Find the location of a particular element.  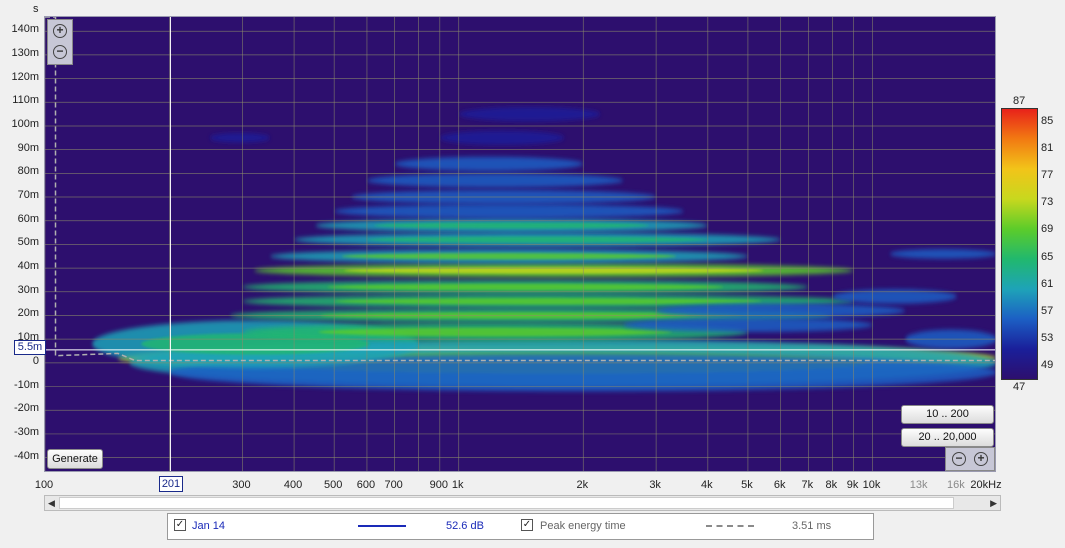

range-20-20000-button: 20 .. 20,000 is located at coordinates (947, 437).